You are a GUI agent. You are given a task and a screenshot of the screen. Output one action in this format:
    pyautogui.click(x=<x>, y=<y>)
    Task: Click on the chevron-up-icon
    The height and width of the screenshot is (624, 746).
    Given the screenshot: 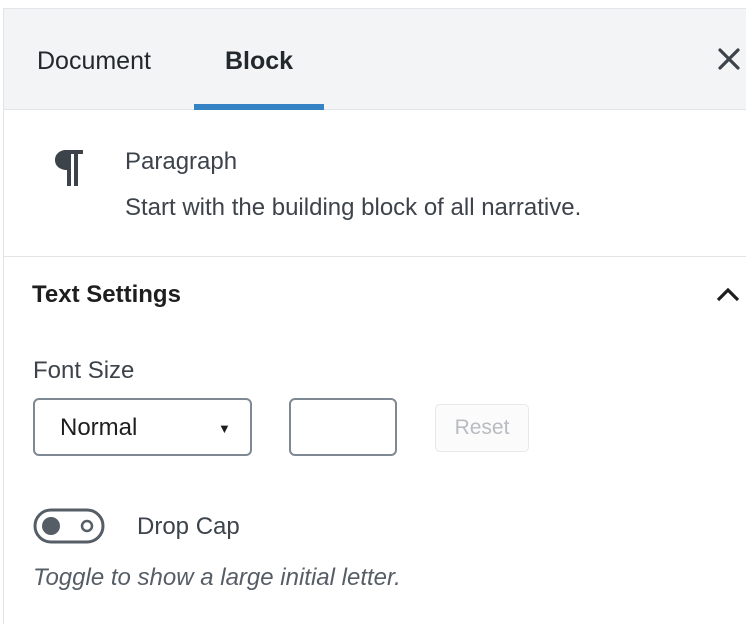 What is the action you would take?
    pyautogui.click(x=728, y=294)
    